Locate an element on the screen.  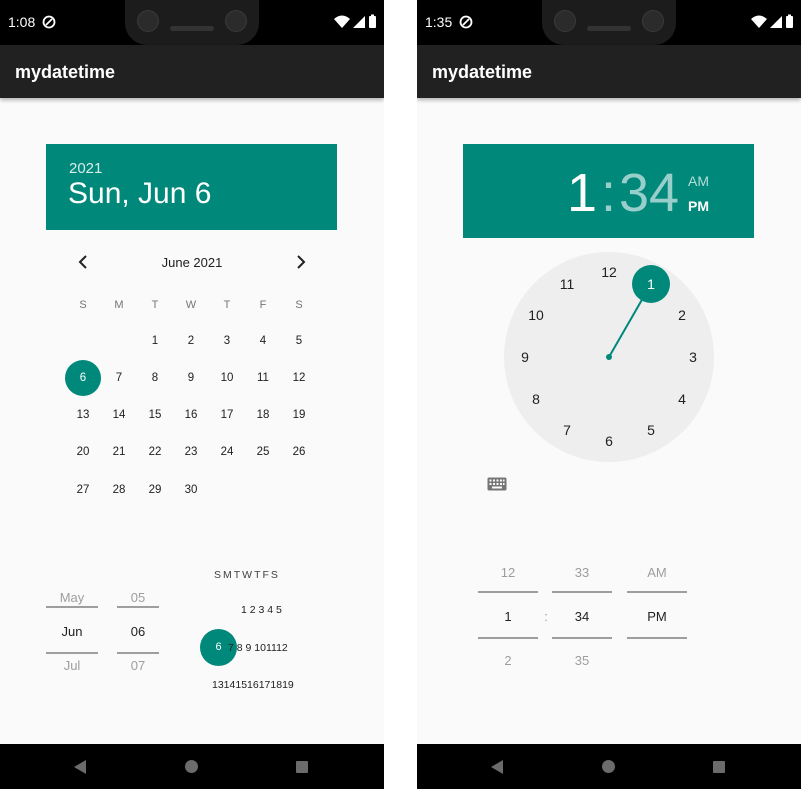
mini-calendar-row: 7 8 9 101112 is located at coordinates (258, 648).